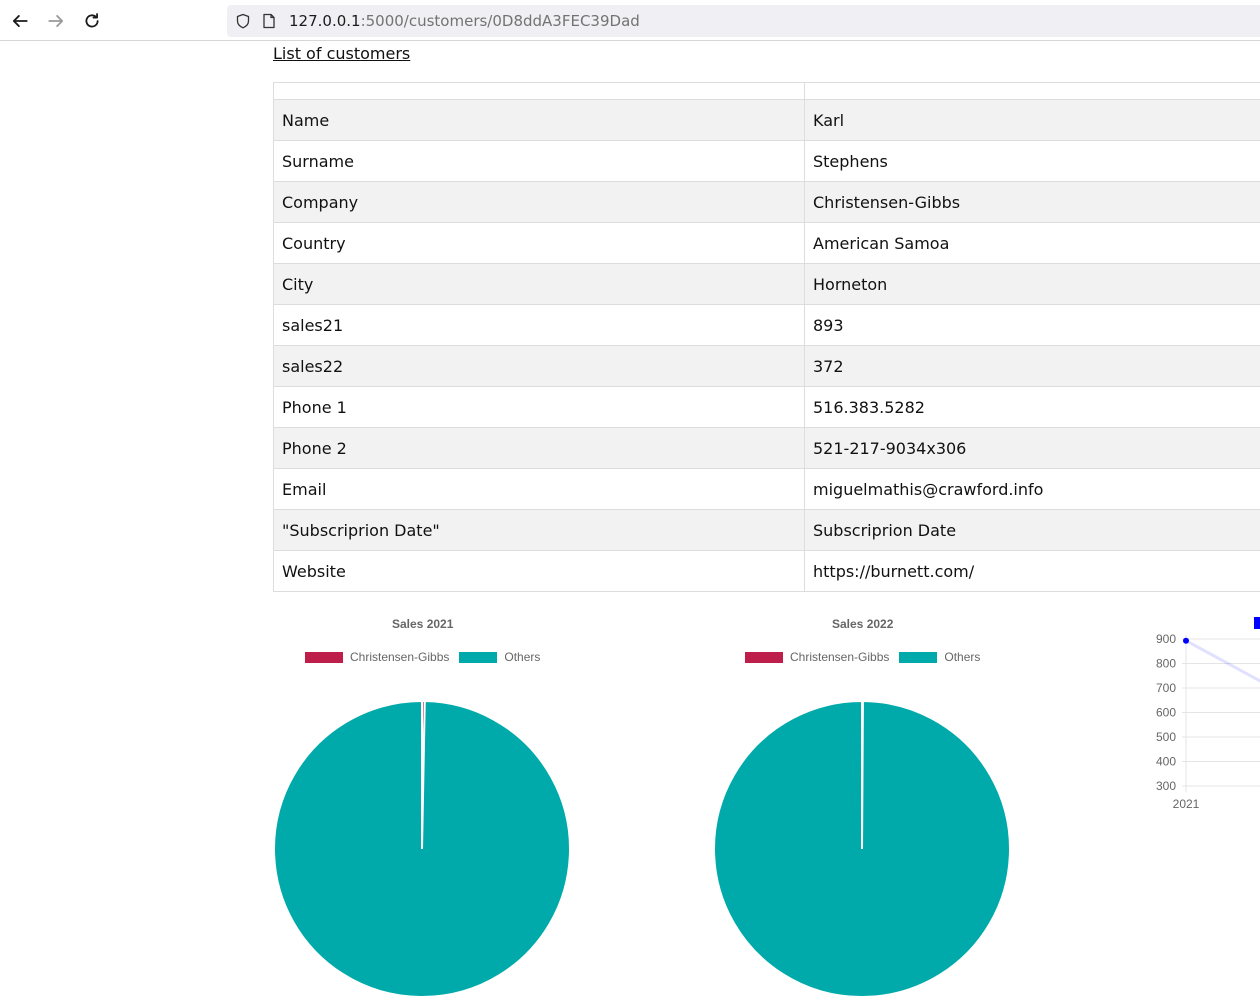 The image size is (1260, 999). I want to click on y-tick-label: 800, so click(1166, 664).